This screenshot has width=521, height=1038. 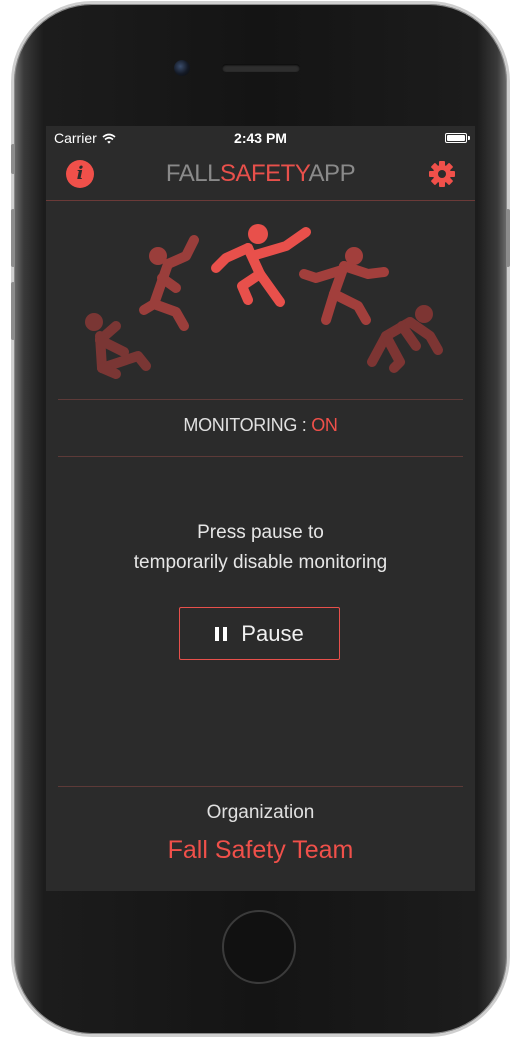 I want to click on battery-icon, so click(x=457, y=138).